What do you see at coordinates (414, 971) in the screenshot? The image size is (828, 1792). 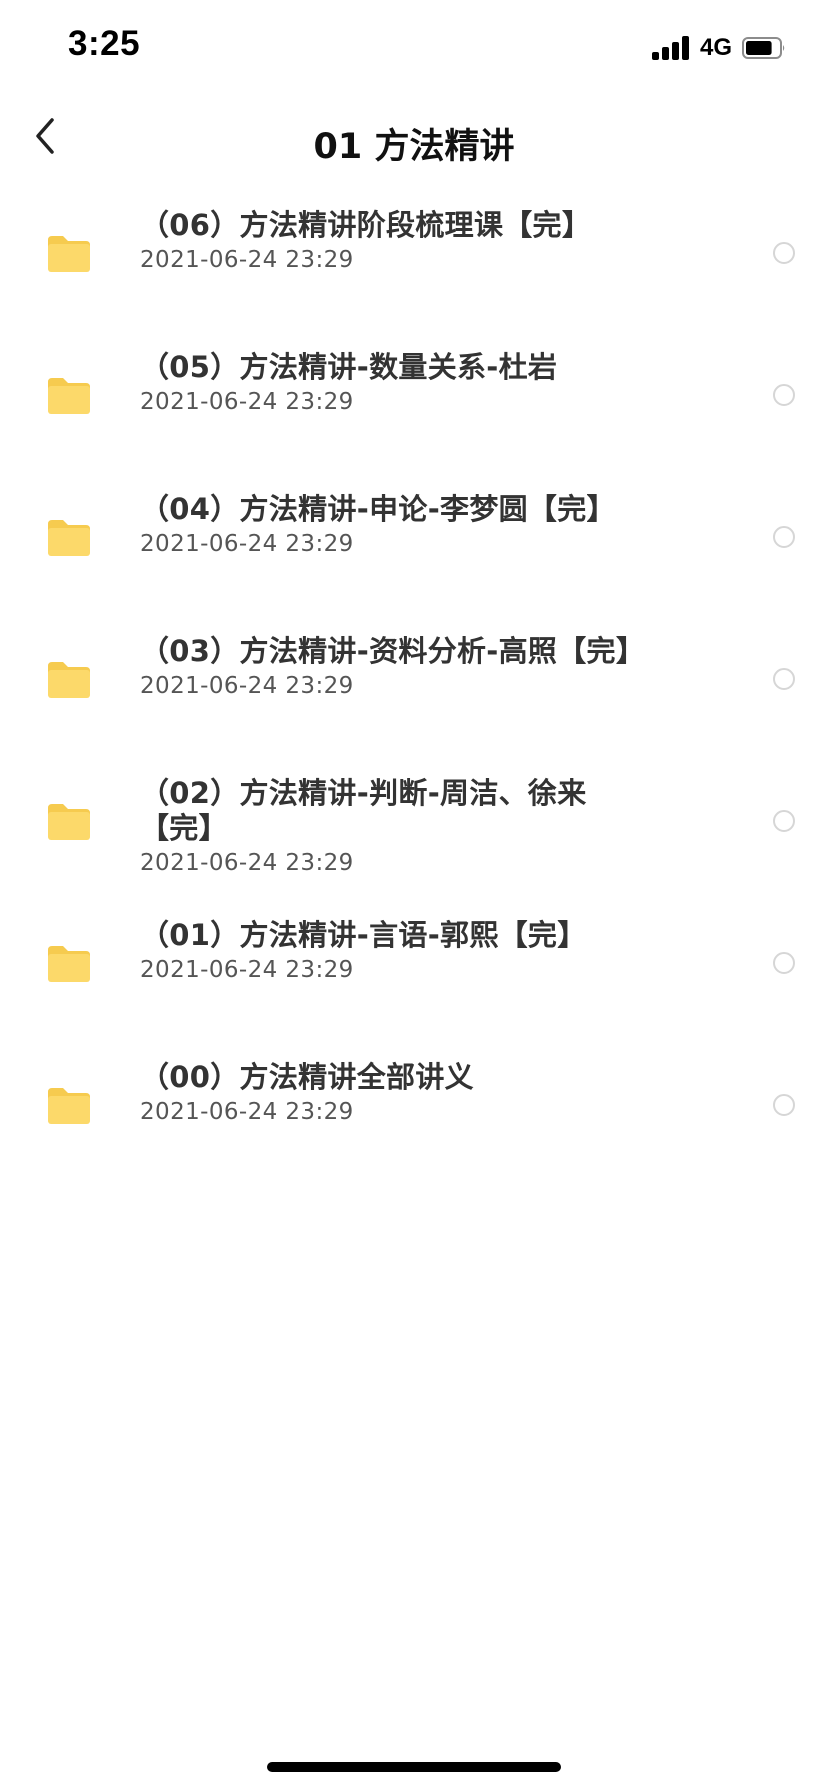 I see `file-row: （01）方法精讲-言语-郭熙【完】 2021-06-24 23:29` at bounding box center [414, 971].